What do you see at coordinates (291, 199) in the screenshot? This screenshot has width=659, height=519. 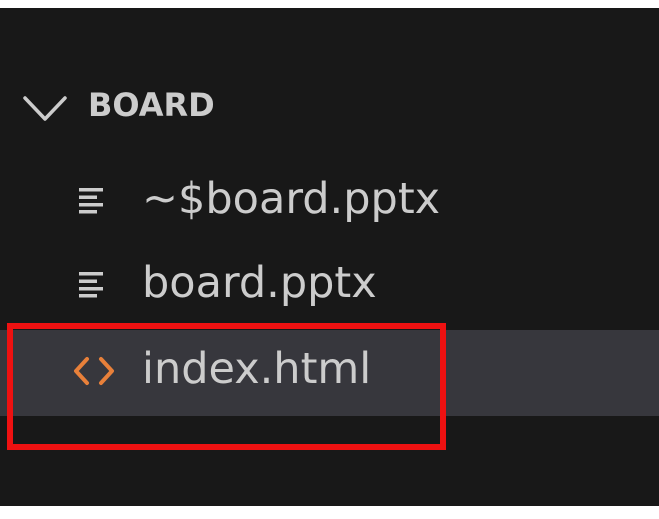 I see `file-name: ~$board.pptx` at bounding box center [291, 199].